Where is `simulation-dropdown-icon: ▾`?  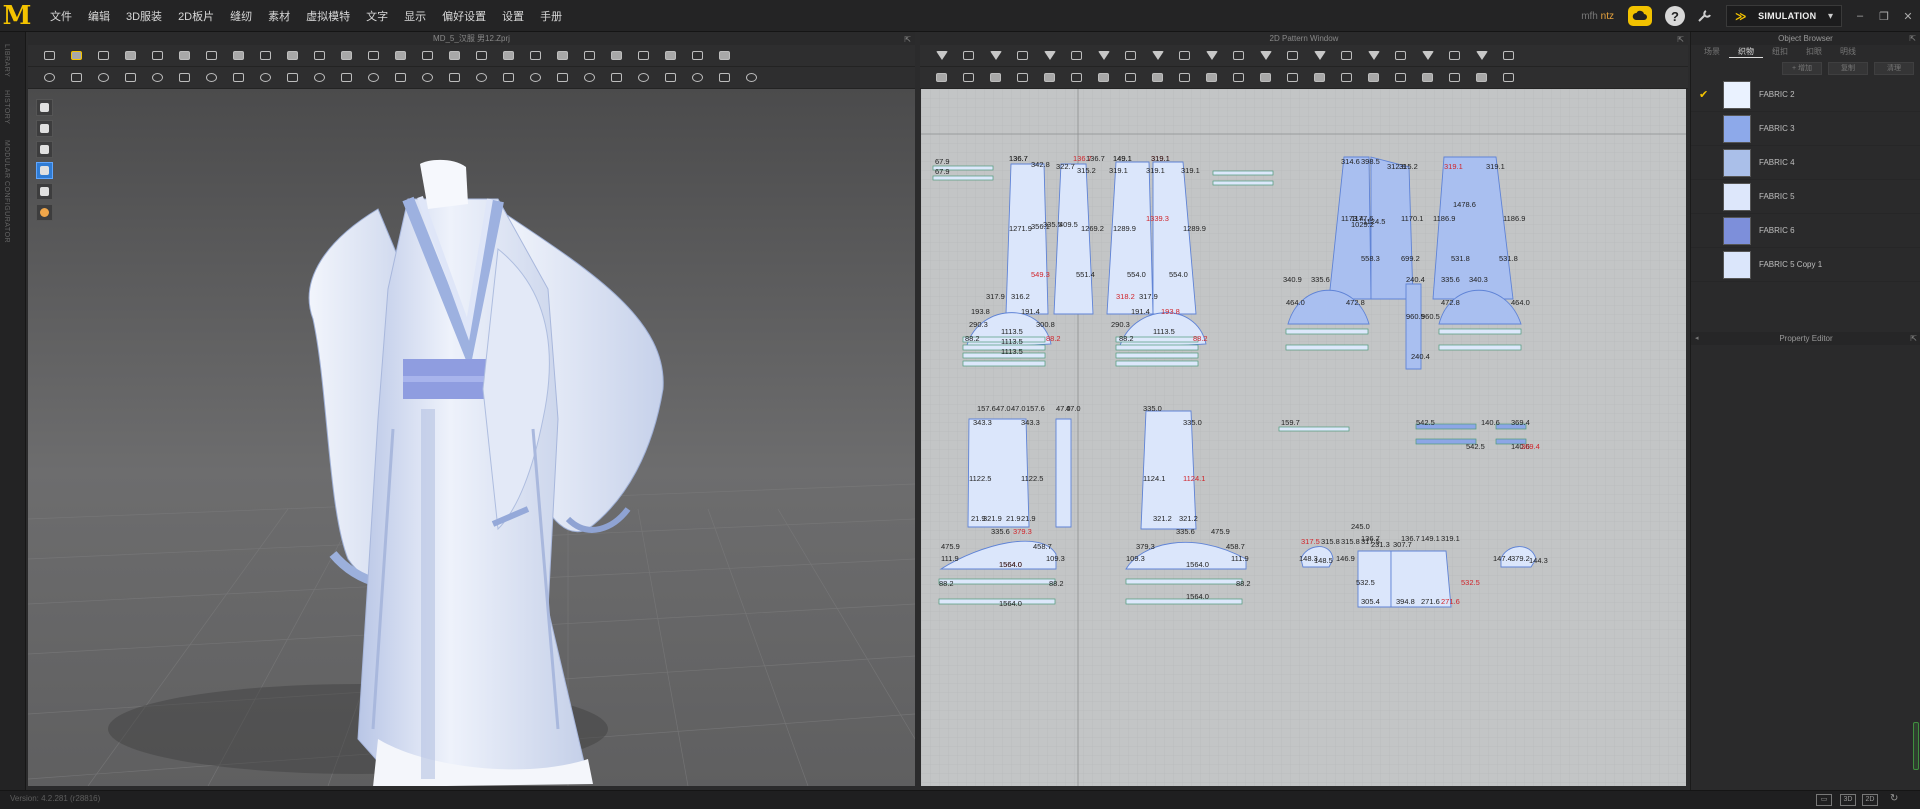
simulation-dropdown-icon: ▾ is located at coordinates (1830, 16).